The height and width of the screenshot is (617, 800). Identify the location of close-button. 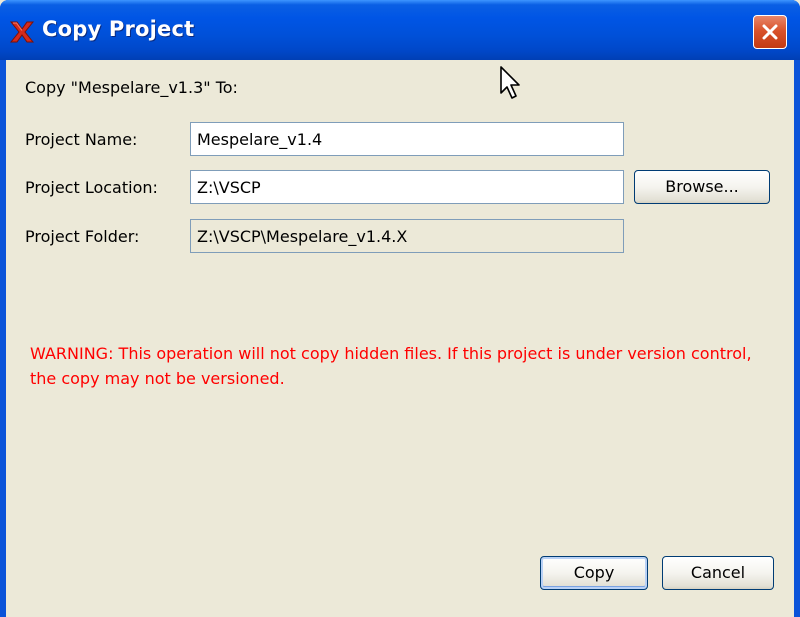
(770, 32).